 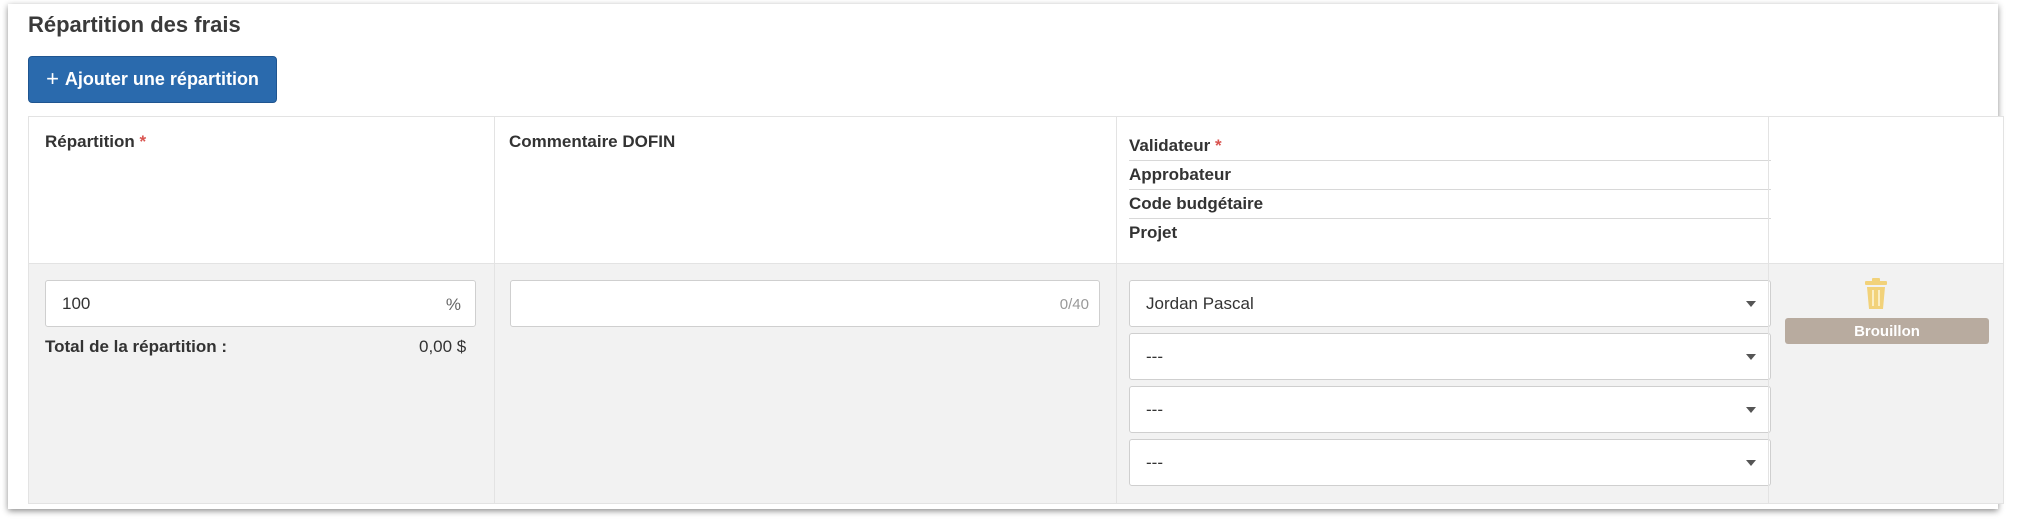 What do you see at coordinates (1200, 303) in the screenshot?
I see `validateur-value: Jordan Pascal` at bounding box center [1200, 303].